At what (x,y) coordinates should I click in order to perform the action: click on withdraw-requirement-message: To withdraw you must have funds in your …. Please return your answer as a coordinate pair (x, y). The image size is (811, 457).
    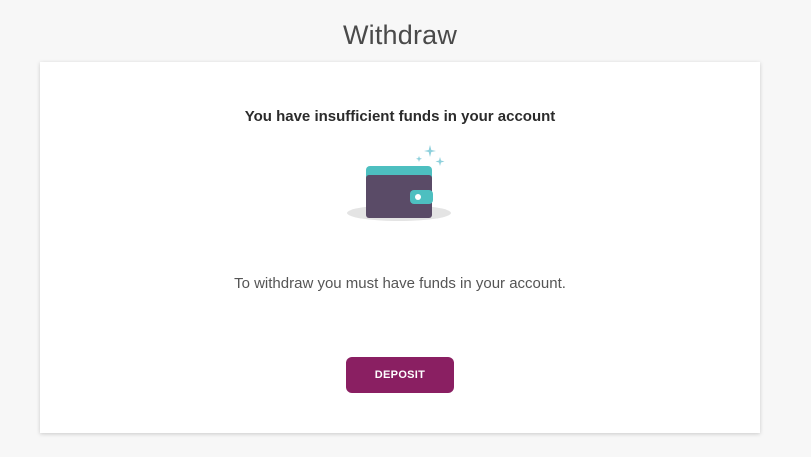
    Looking at the image, I should click on (400, 283).